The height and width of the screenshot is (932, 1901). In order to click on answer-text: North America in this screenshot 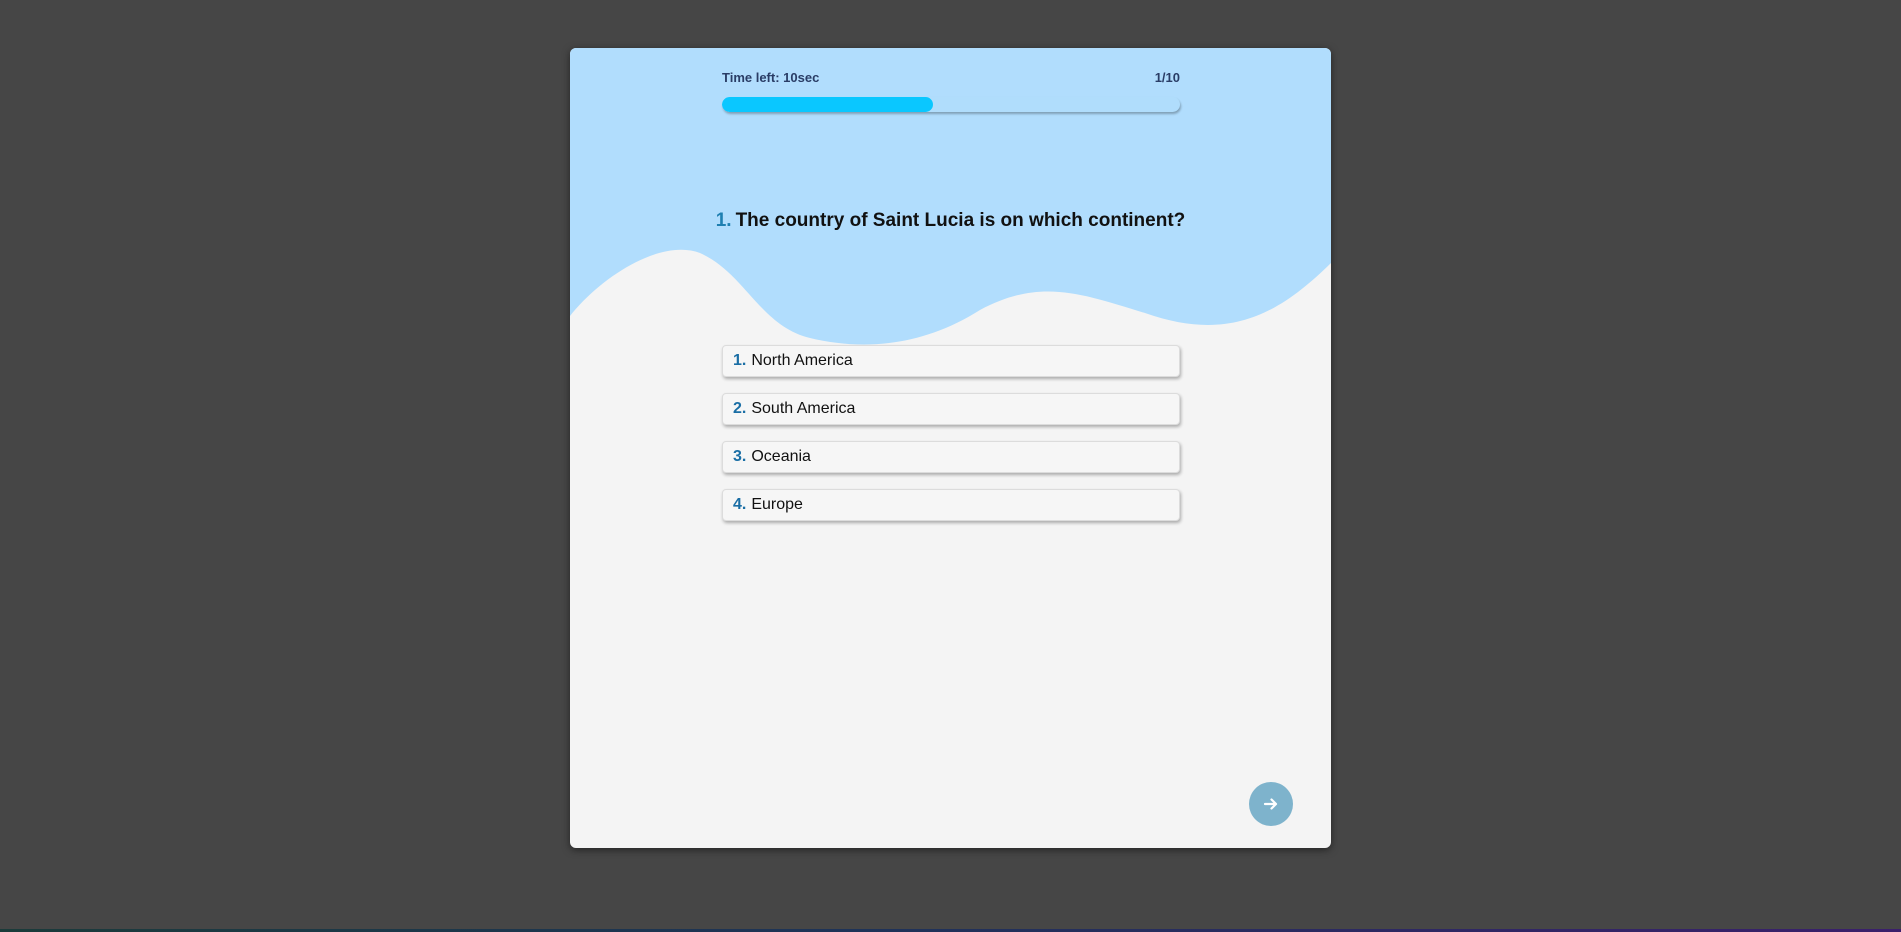, I will do `click(802, 360)`.